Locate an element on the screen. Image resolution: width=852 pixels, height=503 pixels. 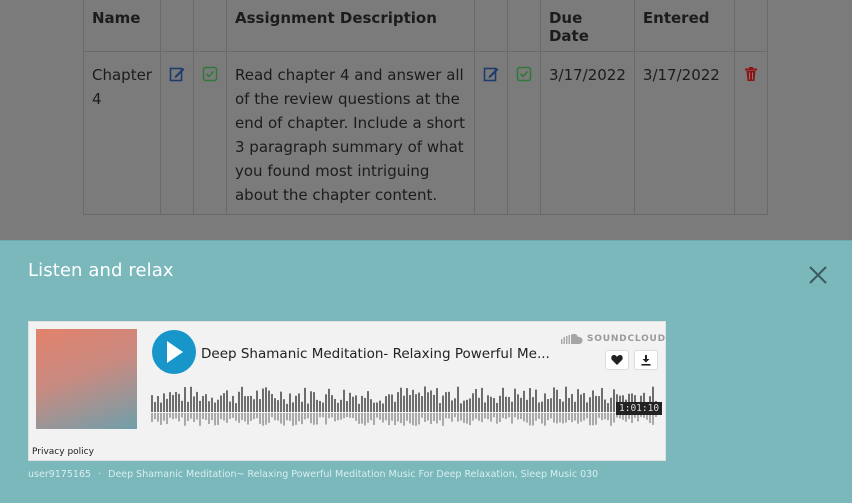
trash-icon is located at coordinates (751, 74).